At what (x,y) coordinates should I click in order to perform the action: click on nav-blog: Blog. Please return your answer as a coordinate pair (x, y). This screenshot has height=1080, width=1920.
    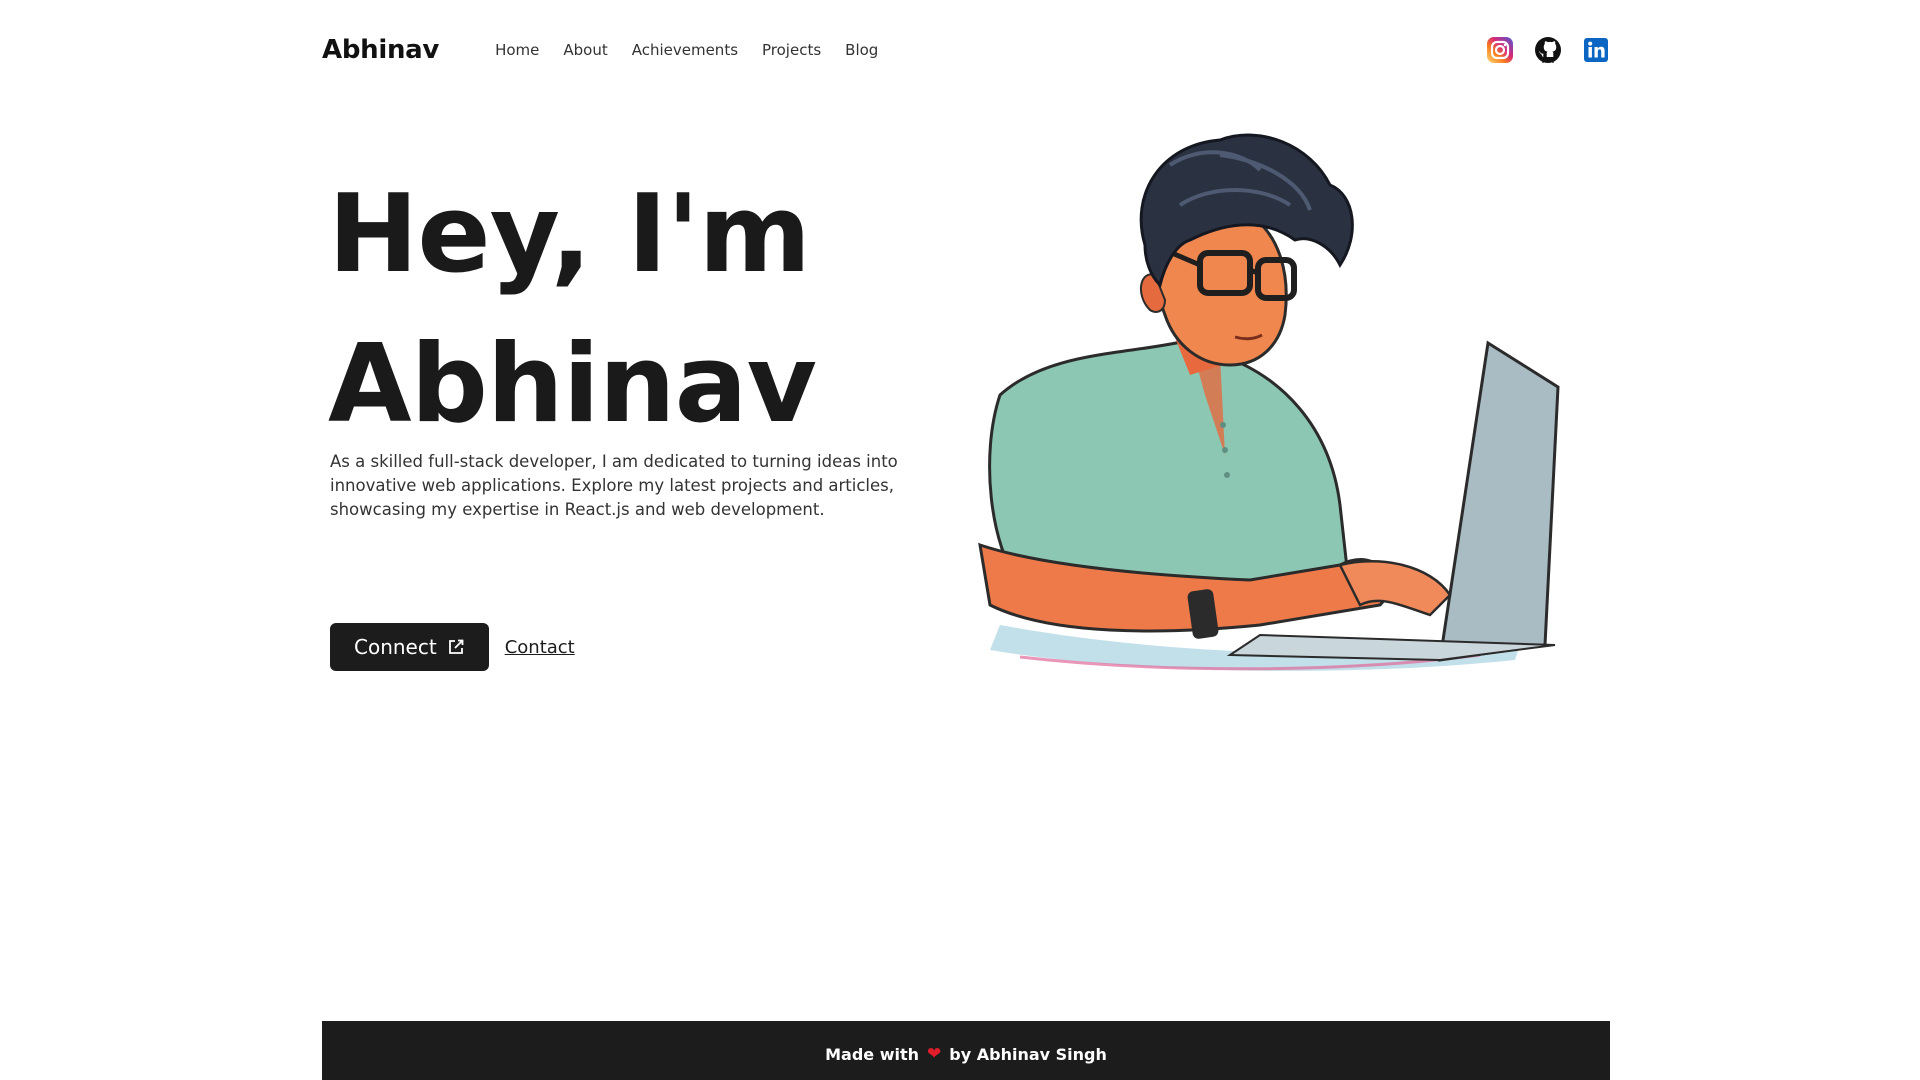
    Looking at the image, I should click on (861, 50).